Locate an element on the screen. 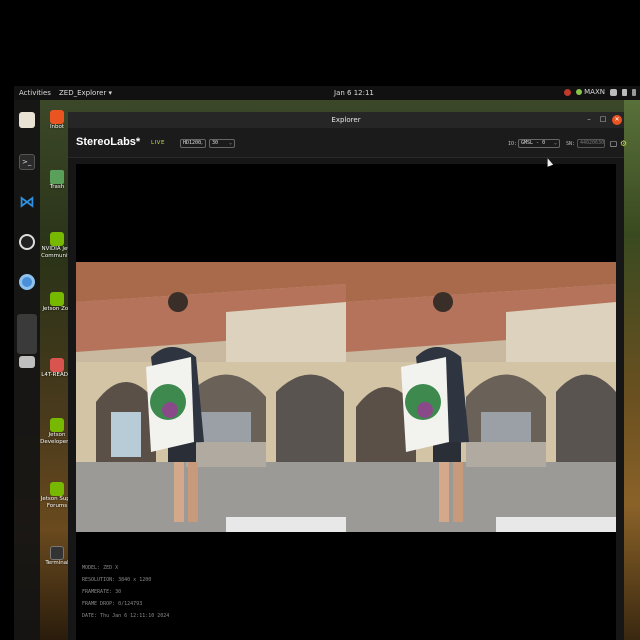  home-folder-icon is located at coordinates (57, 117).